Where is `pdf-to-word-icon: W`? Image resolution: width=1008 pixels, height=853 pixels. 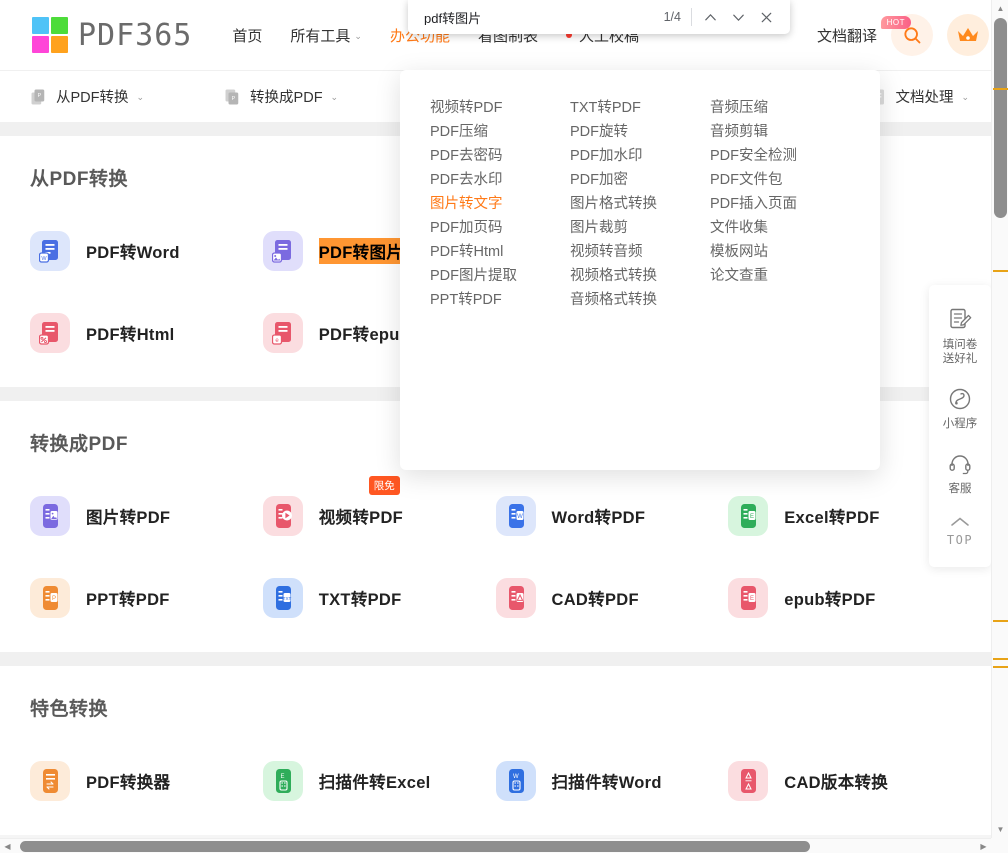
pdf-to-word-icon: W is located at coordinates (50, 251).